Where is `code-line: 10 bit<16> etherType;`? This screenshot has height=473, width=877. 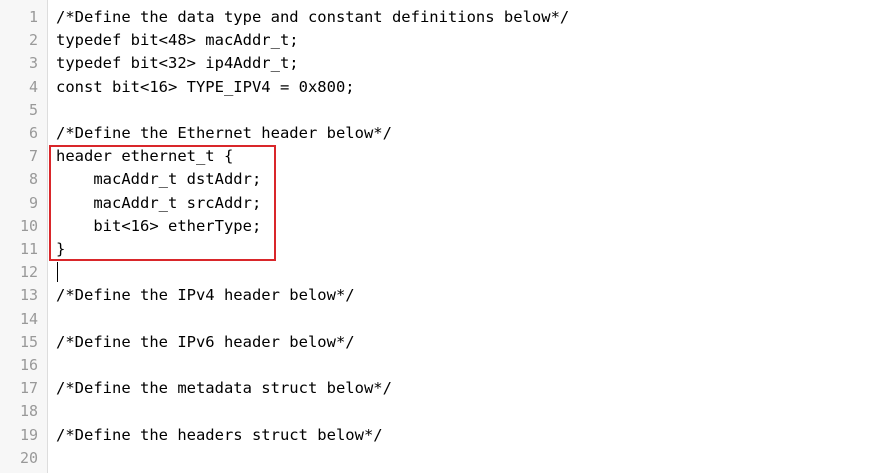 code-line: 10 bit<16> etherType; is located at coordinates (438, 226).